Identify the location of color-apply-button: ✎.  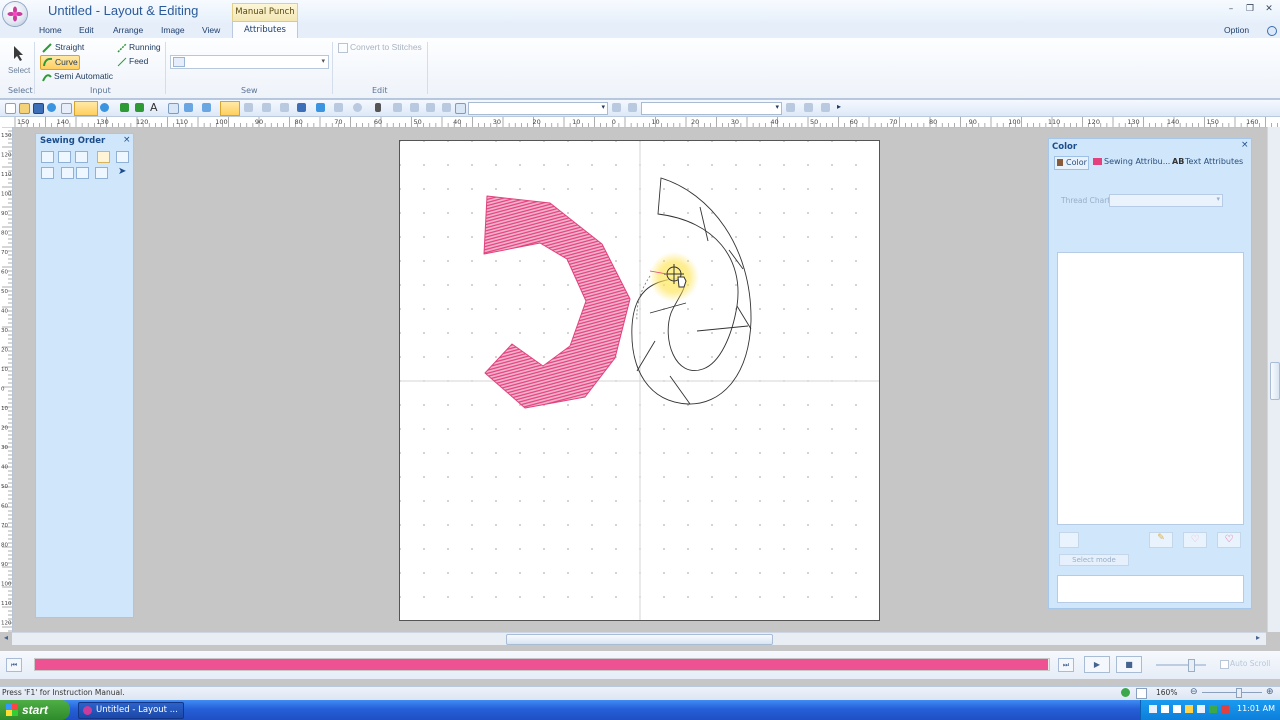
(1161, 540).